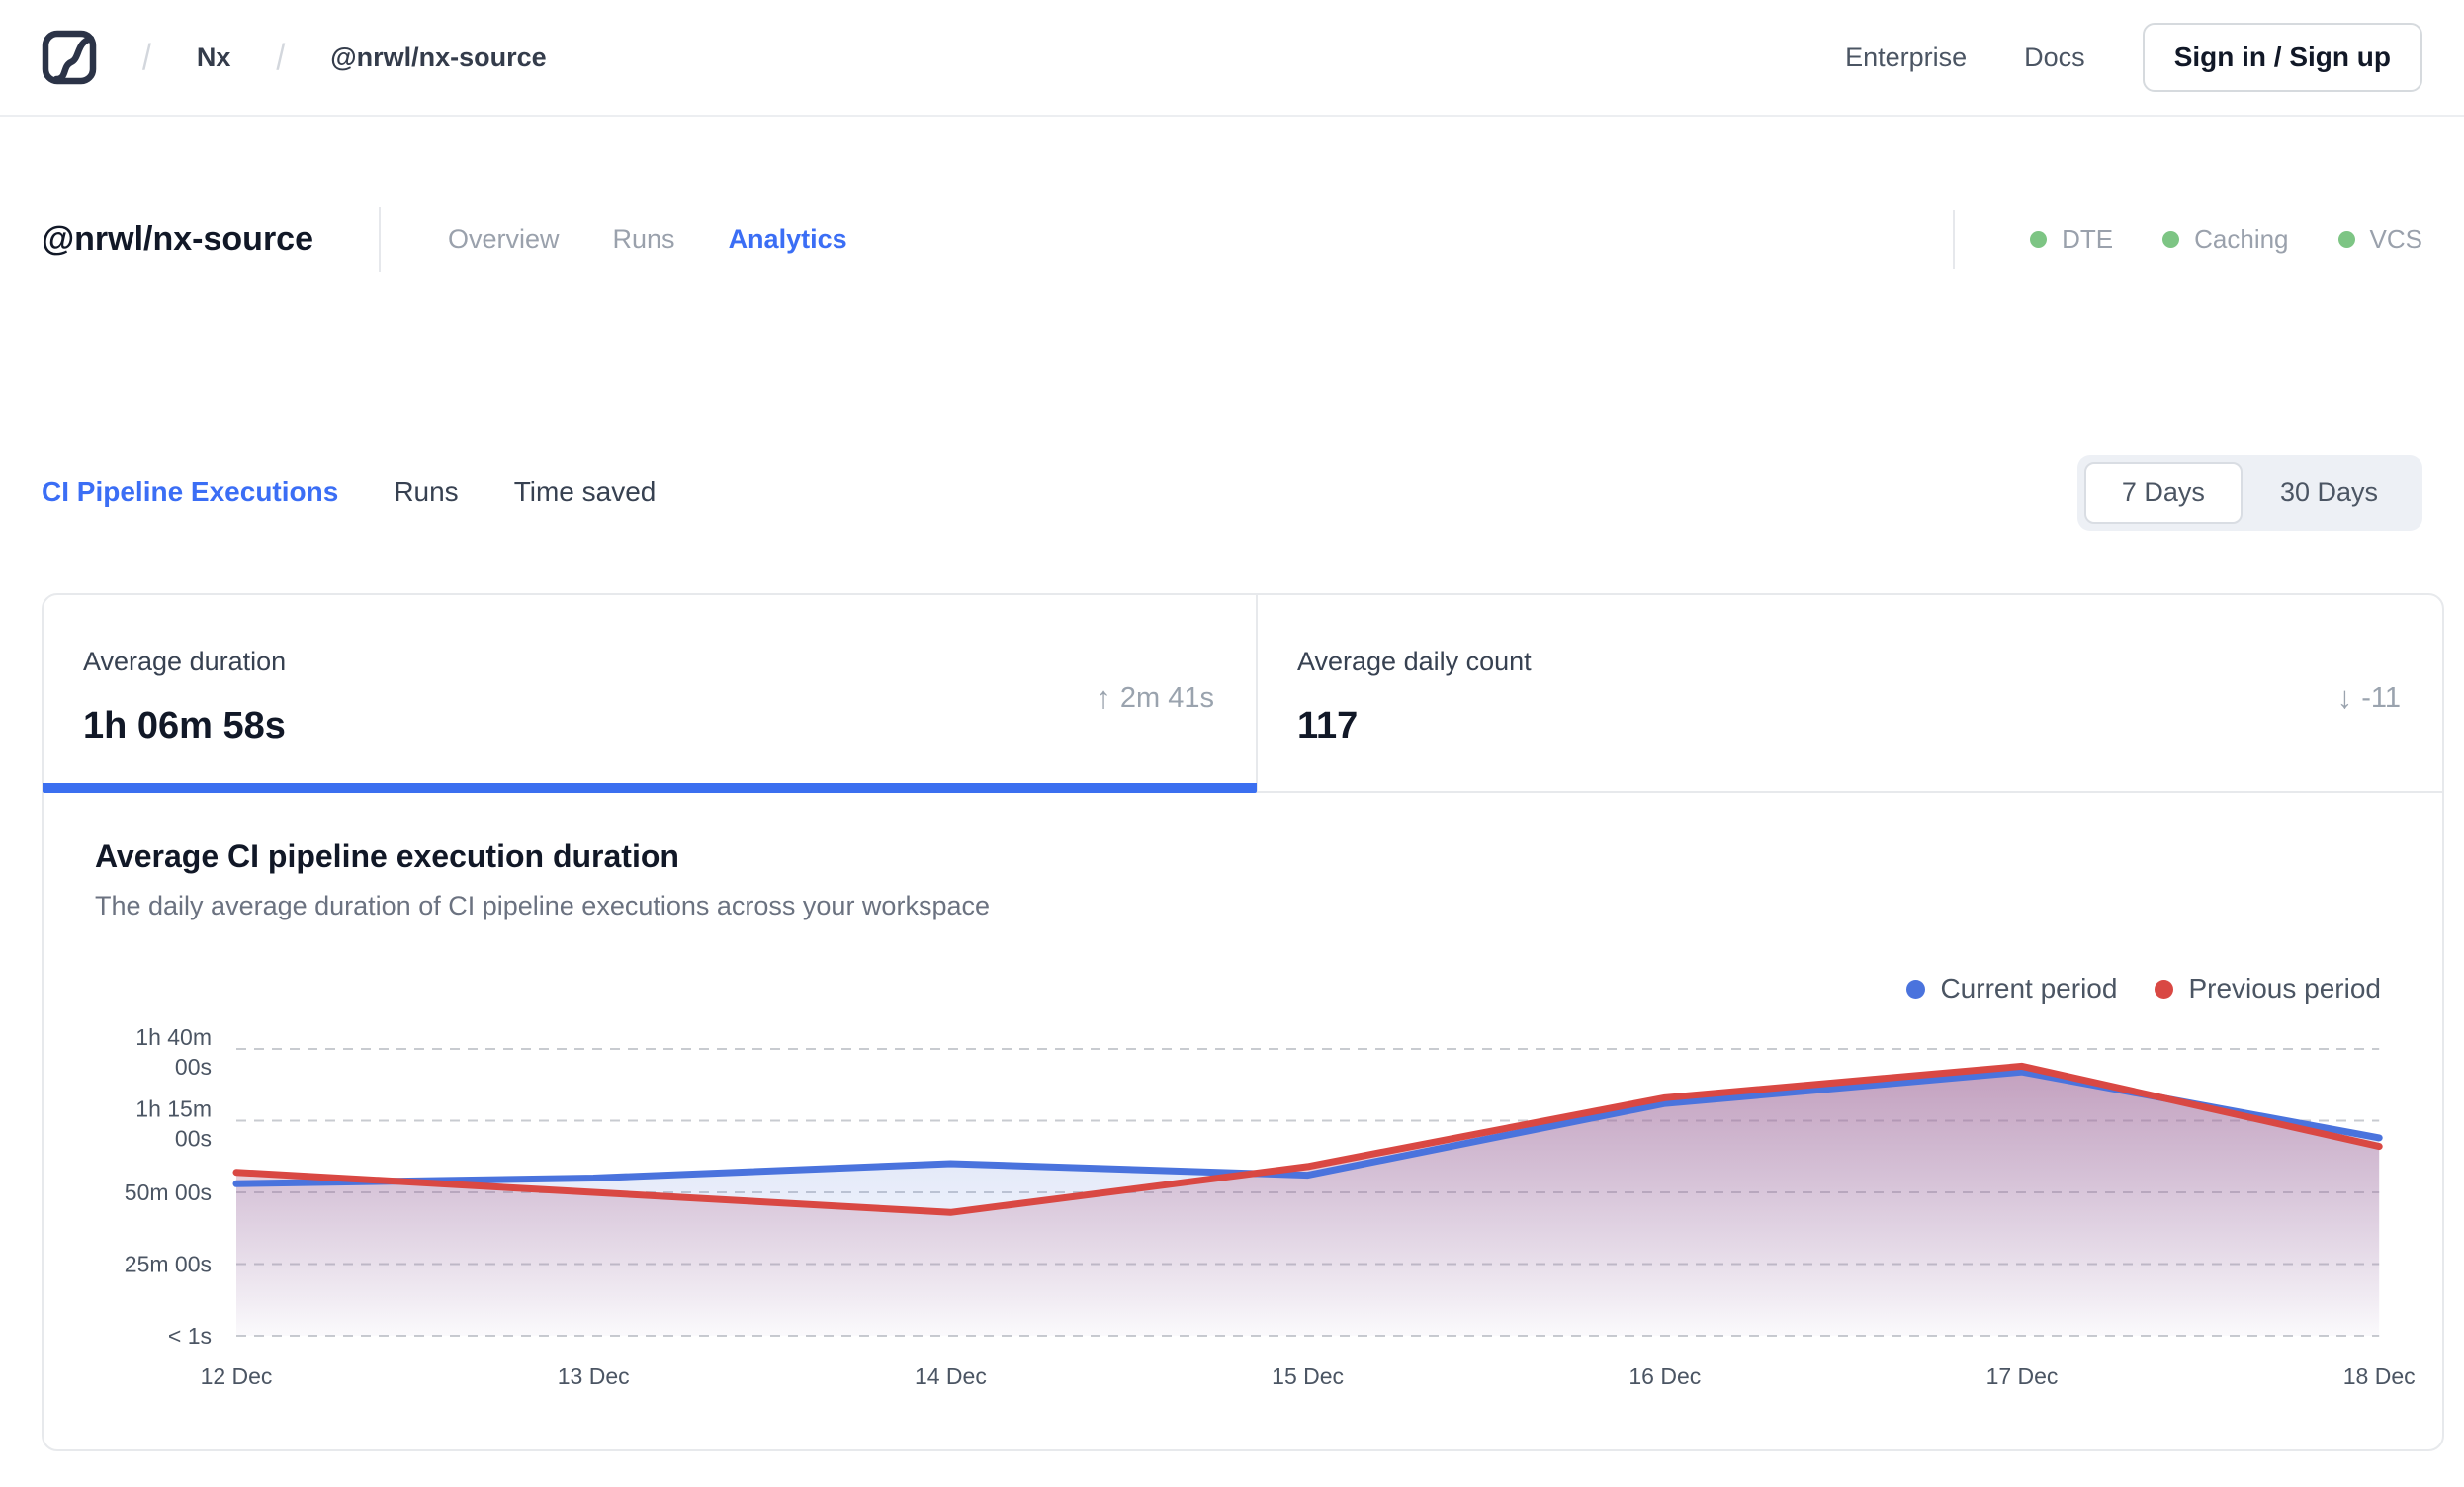  Describe the element at coordinates (504, 240) in the screenshot. I see `tab-overview: Overview` at that location.